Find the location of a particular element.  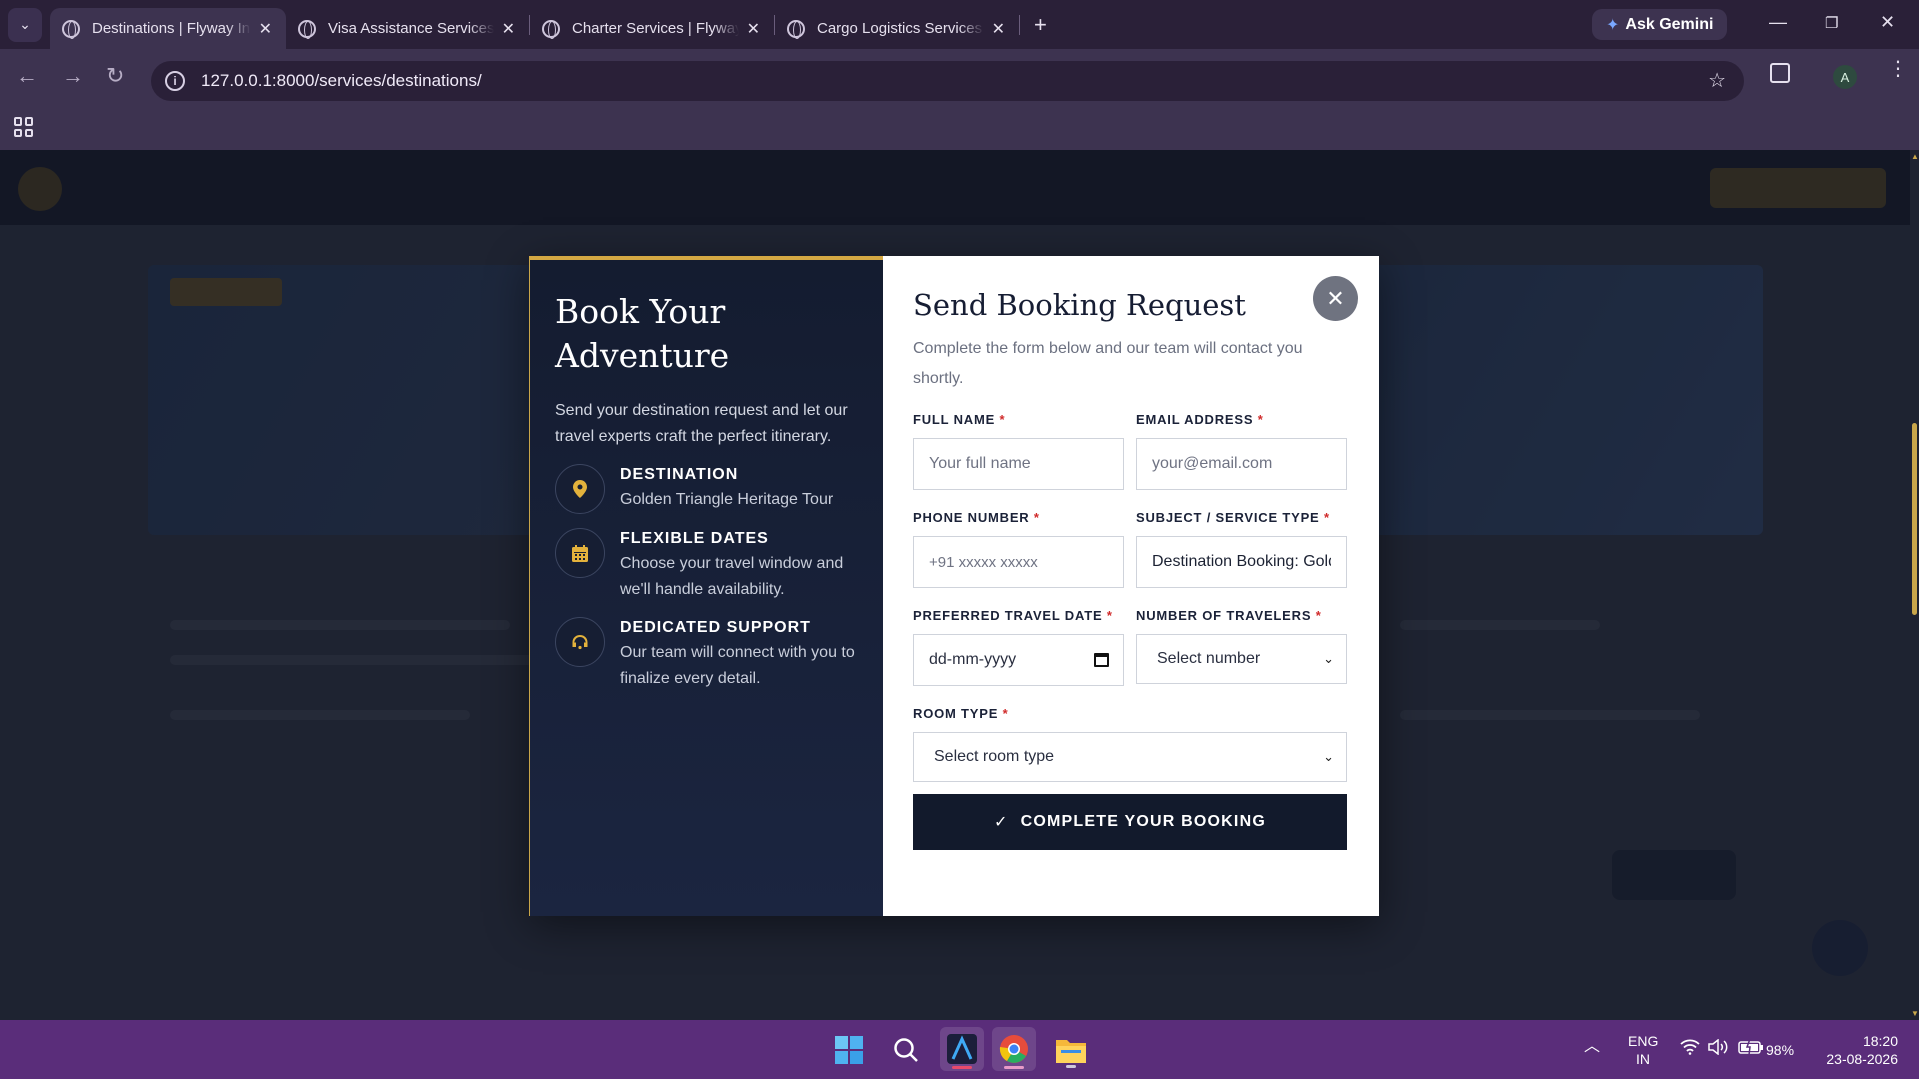

gemini-sparkle-icon: ✦ is located at coordinates (1613, 25).